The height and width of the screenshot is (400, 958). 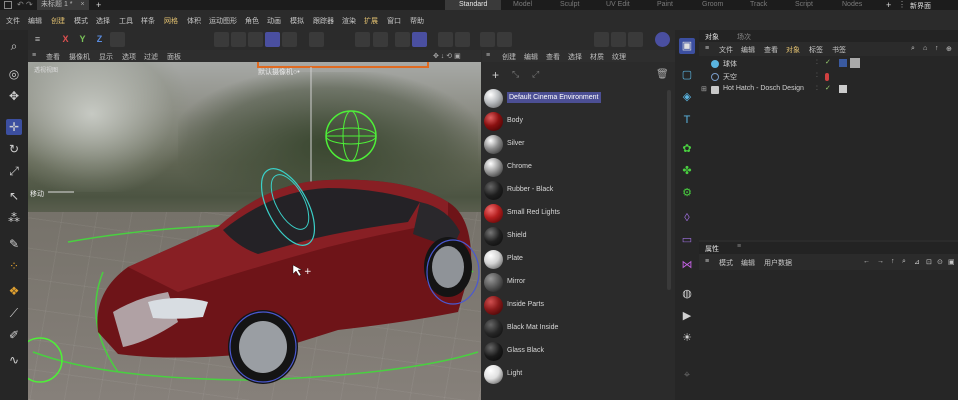 What do you see at coordinates (669, 190) in the screenshot?
I see `material-scrollbar` at bounding box center [669, 190].